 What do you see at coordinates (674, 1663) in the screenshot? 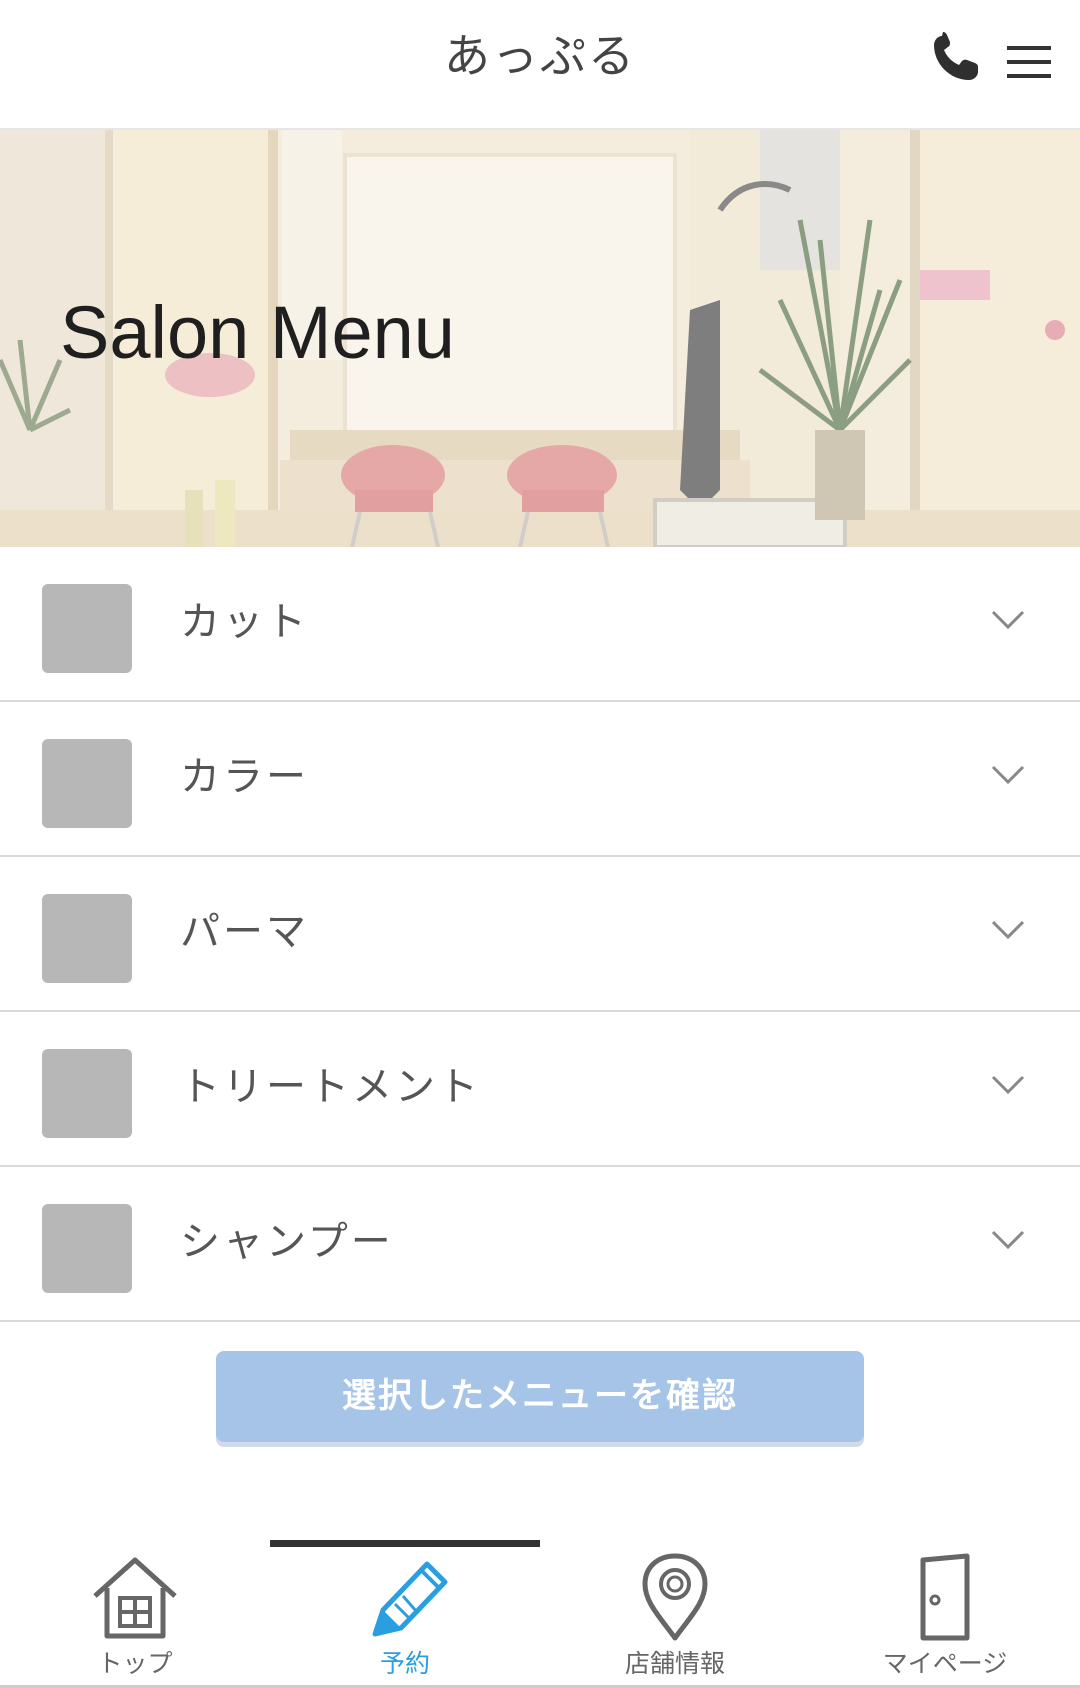
I see `tab-label: 店舗情報` at bounding box center [674, 1663].